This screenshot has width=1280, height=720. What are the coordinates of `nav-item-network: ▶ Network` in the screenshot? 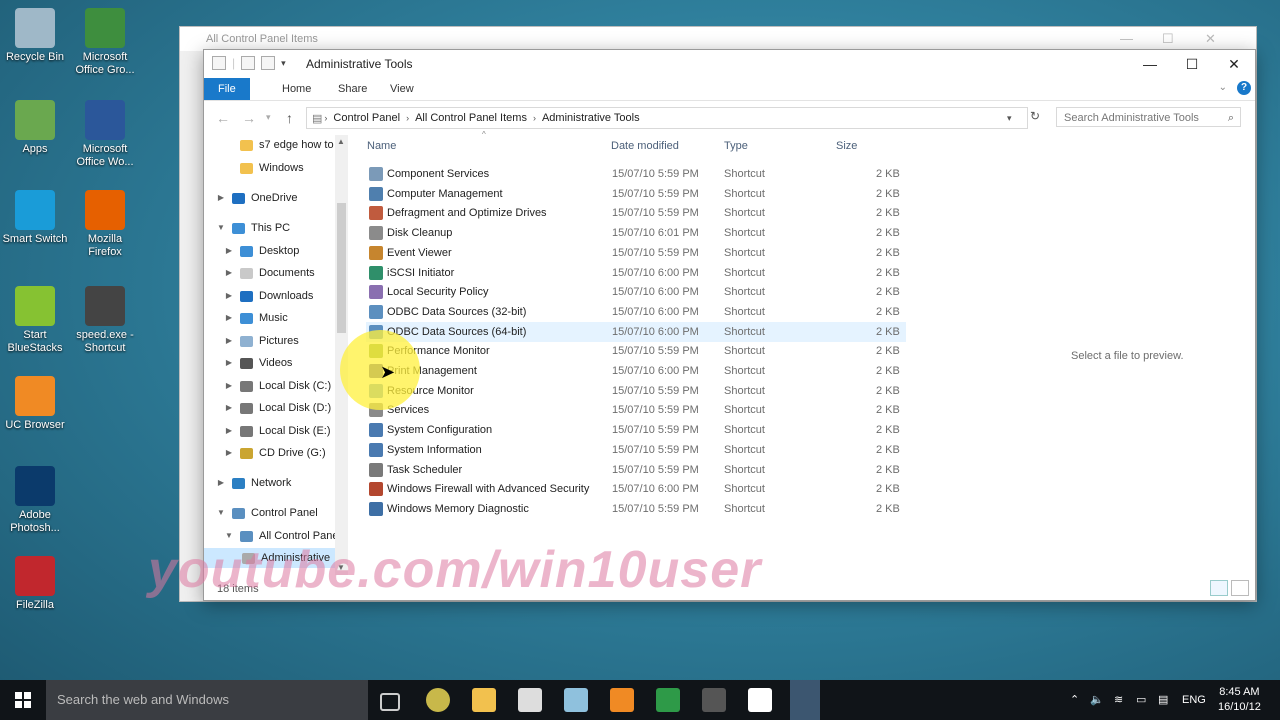 It's located at (253, 483).